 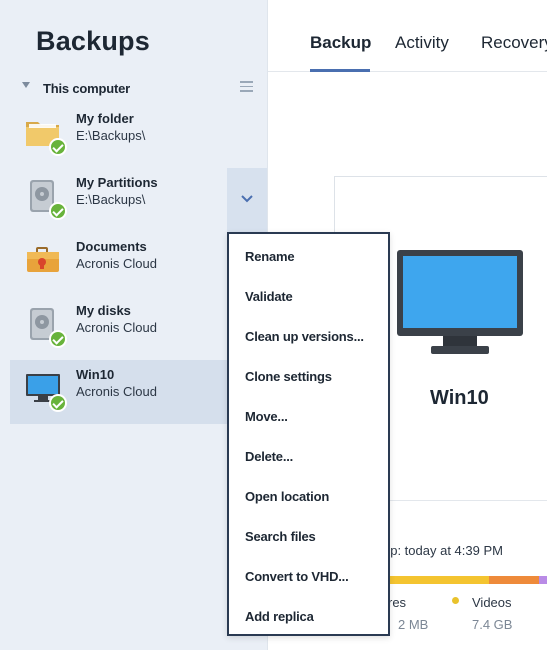 I want to click on menu-item-search-files: Search files, so click(x=280, y=536).